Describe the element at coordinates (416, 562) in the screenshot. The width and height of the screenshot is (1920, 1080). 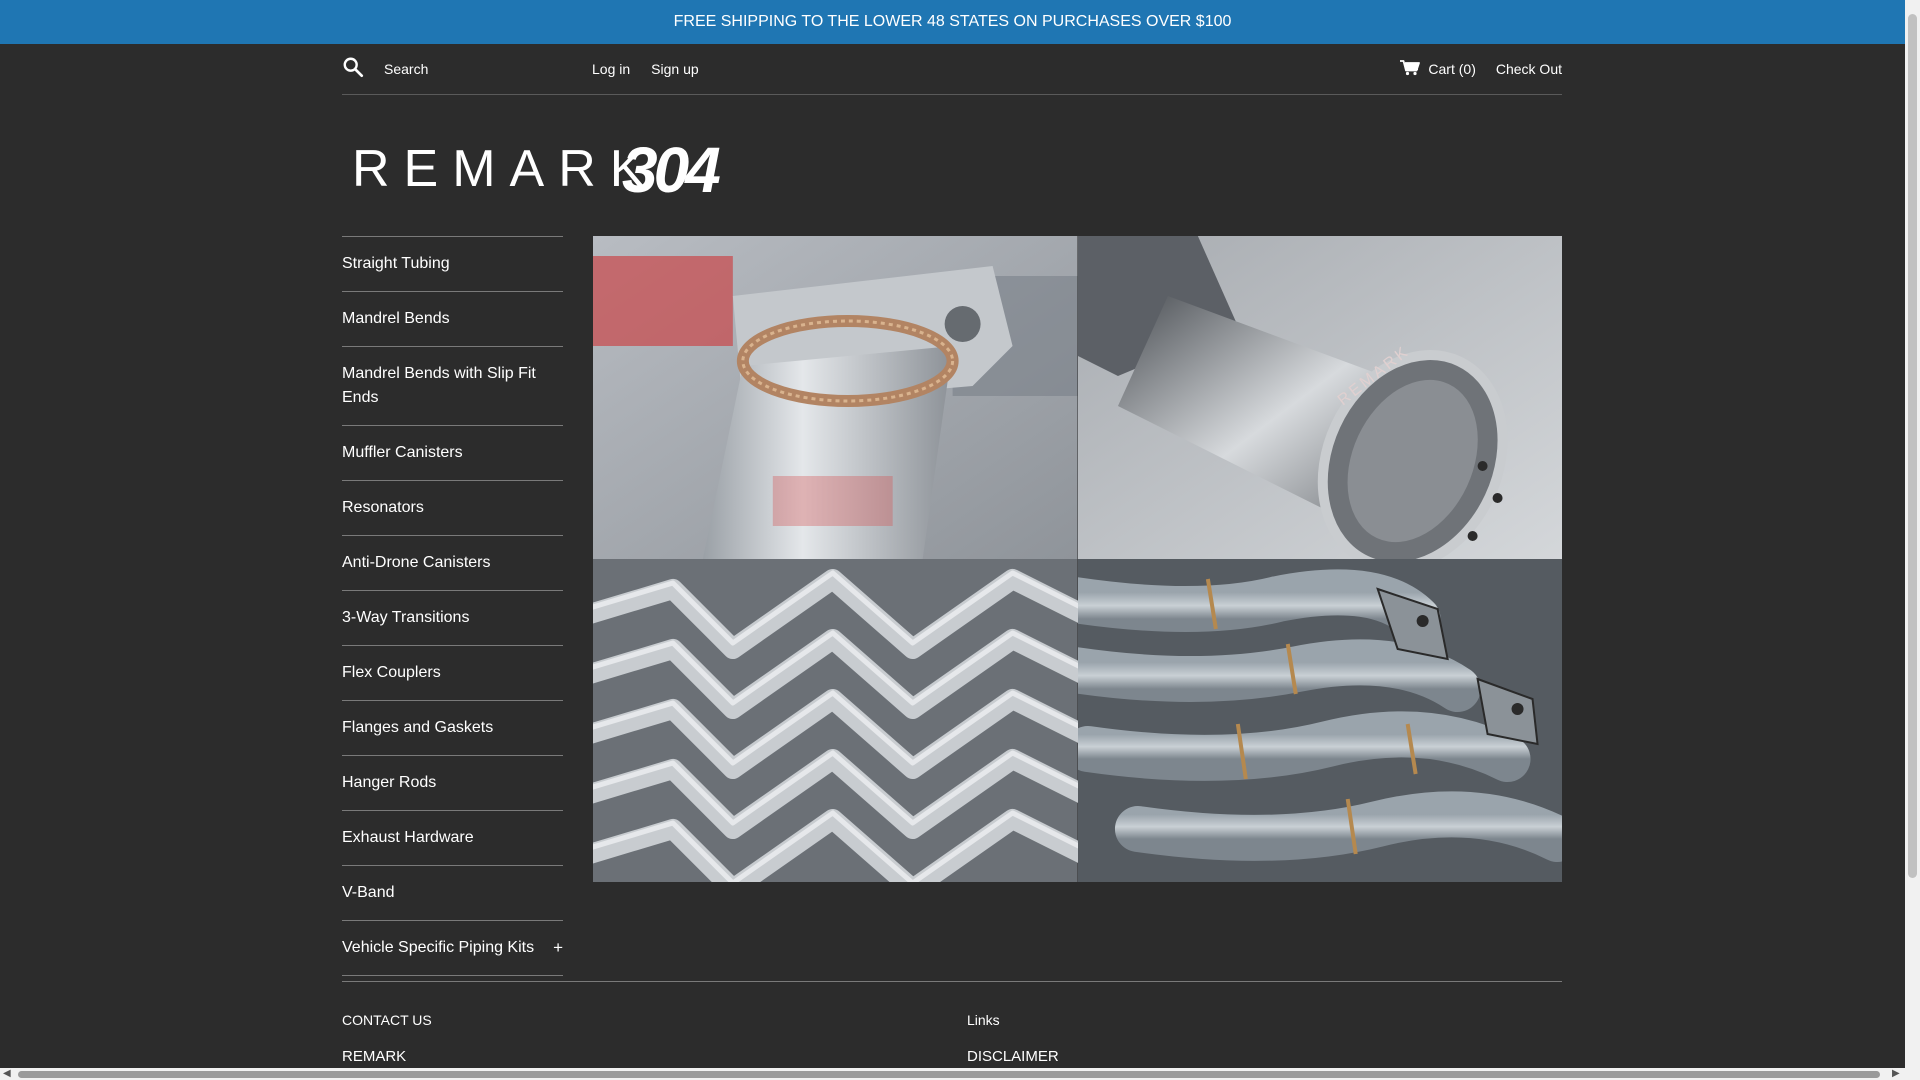
I see `sidebar-item-label: Anti-Drone Canisters` at that location.